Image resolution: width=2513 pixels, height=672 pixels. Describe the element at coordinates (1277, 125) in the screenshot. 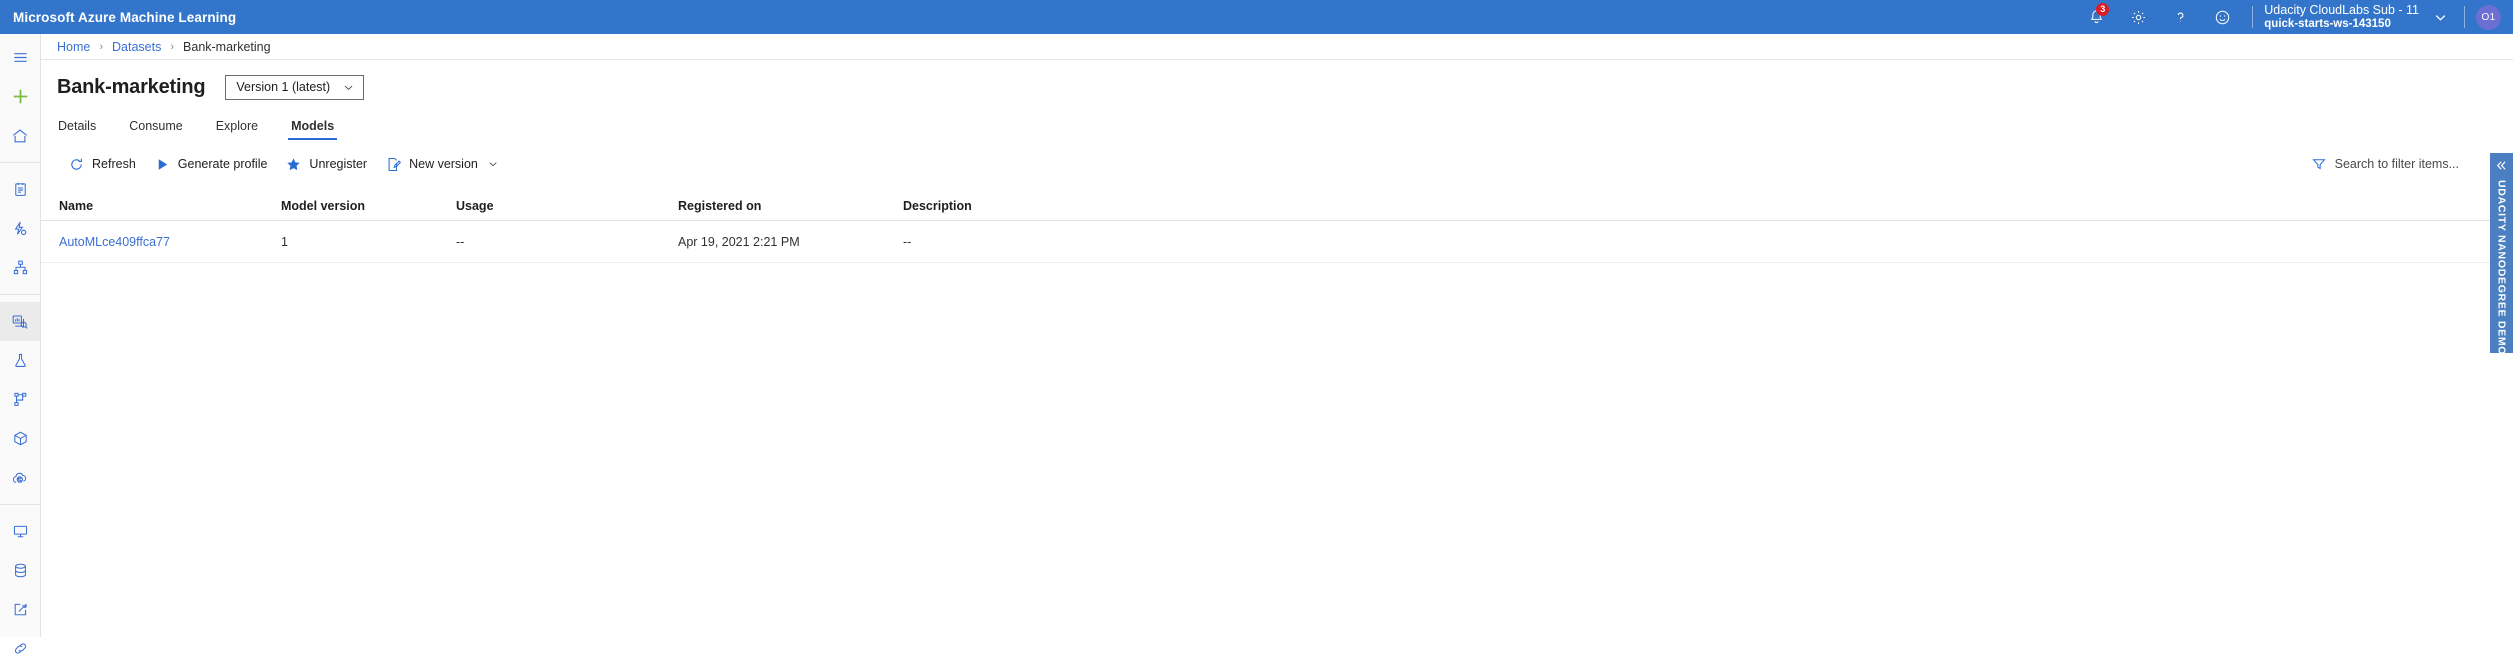

I see `dataset-tabs: Details Consume Explore Models` at that location.